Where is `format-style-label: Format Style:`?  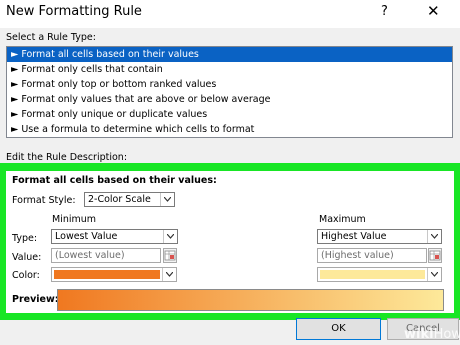 format-style-label: Format Style: is located at coordinates (44, 200).